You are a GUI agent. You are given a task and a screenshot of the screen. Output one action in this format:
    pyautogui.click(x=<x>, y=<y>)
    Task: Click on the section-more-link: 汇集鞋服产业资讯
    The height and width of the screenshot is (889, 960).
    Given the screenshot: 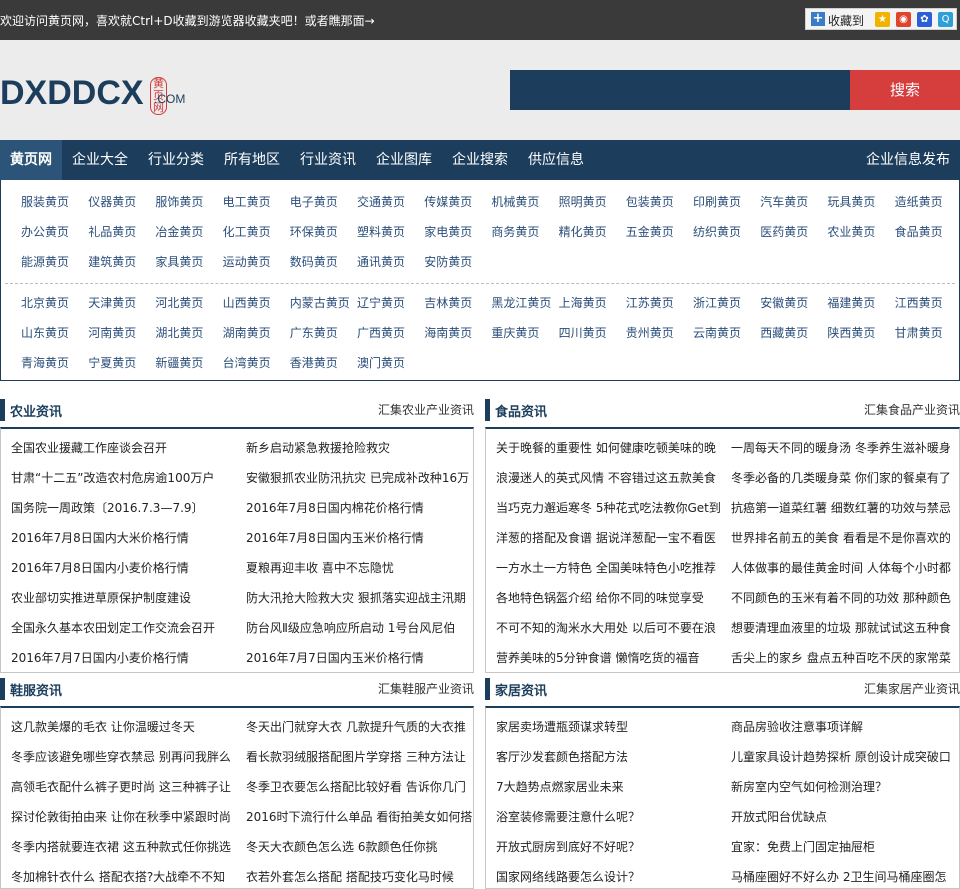 What is the action you would take?
    pyautogui.click(x=426, y=688)
    